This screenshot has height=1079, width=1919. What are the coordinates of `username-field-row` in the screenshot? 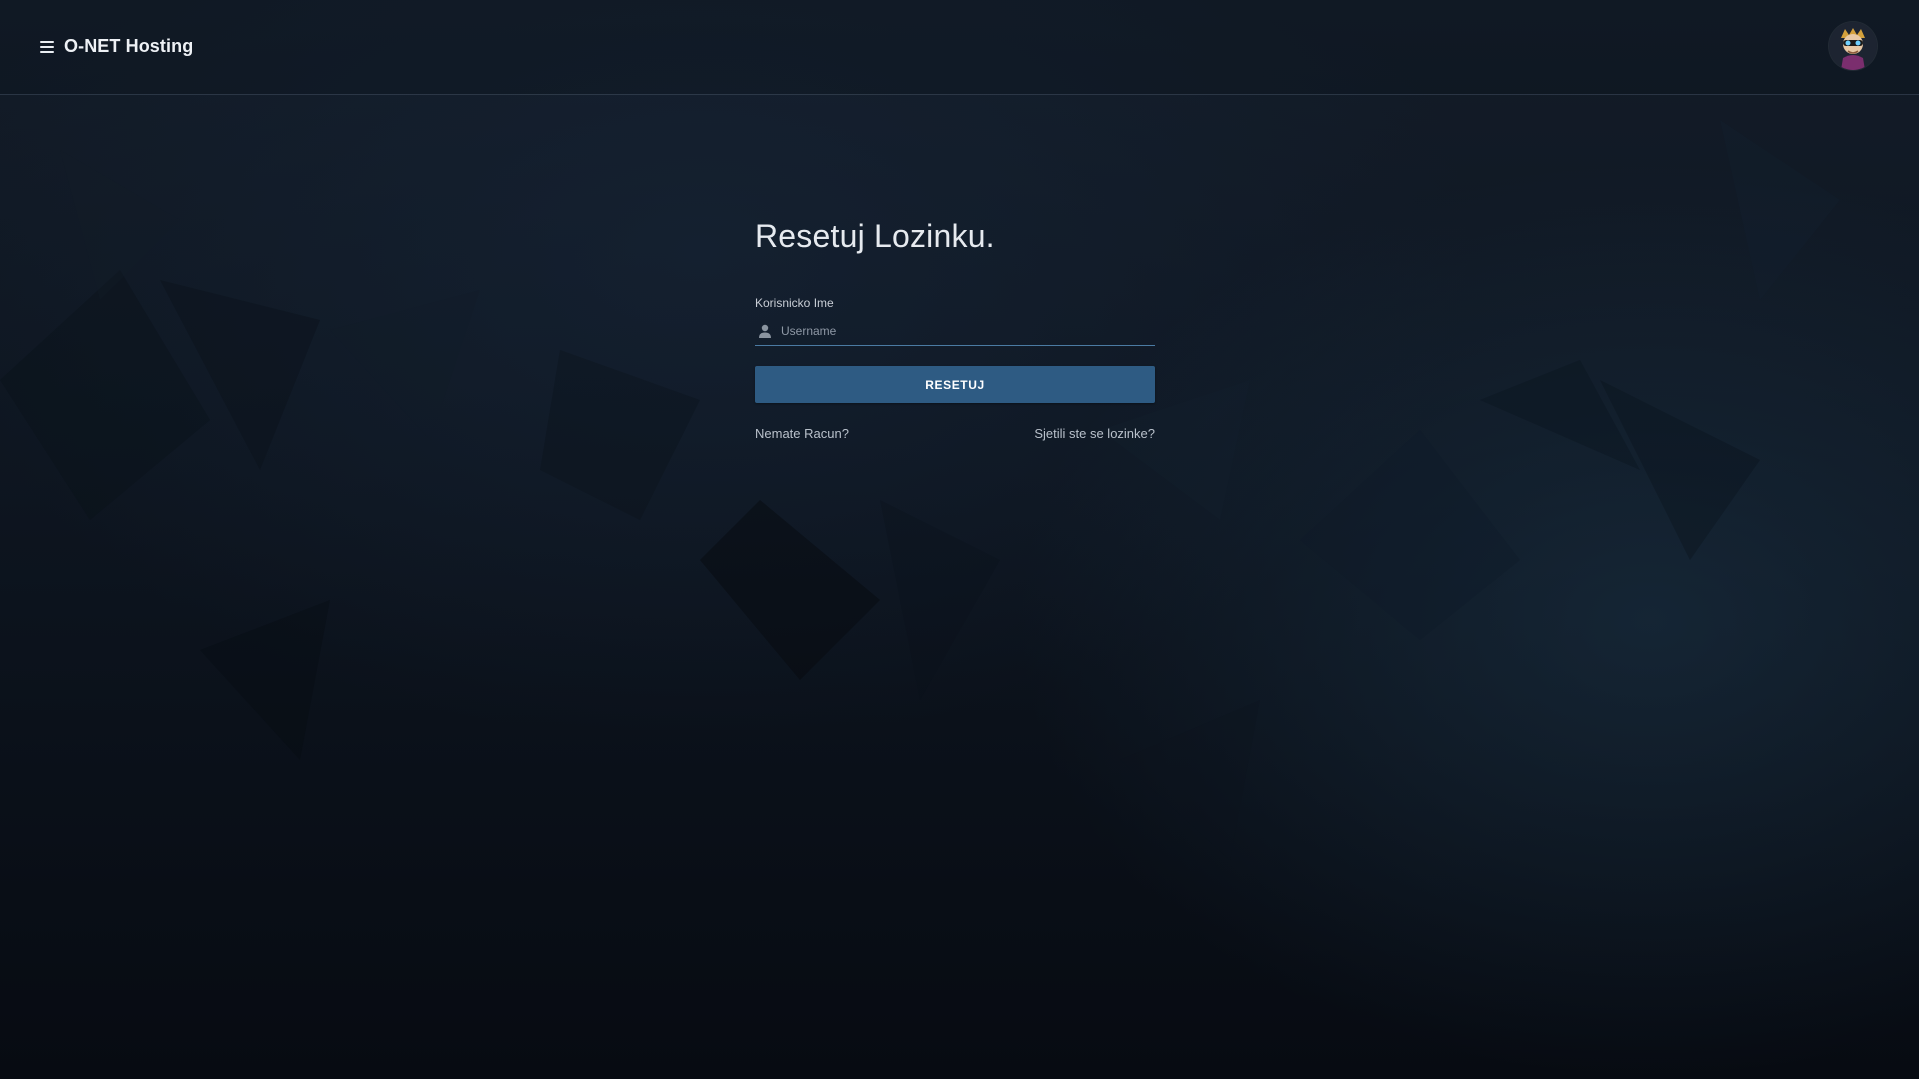 It's located at (955, 331).